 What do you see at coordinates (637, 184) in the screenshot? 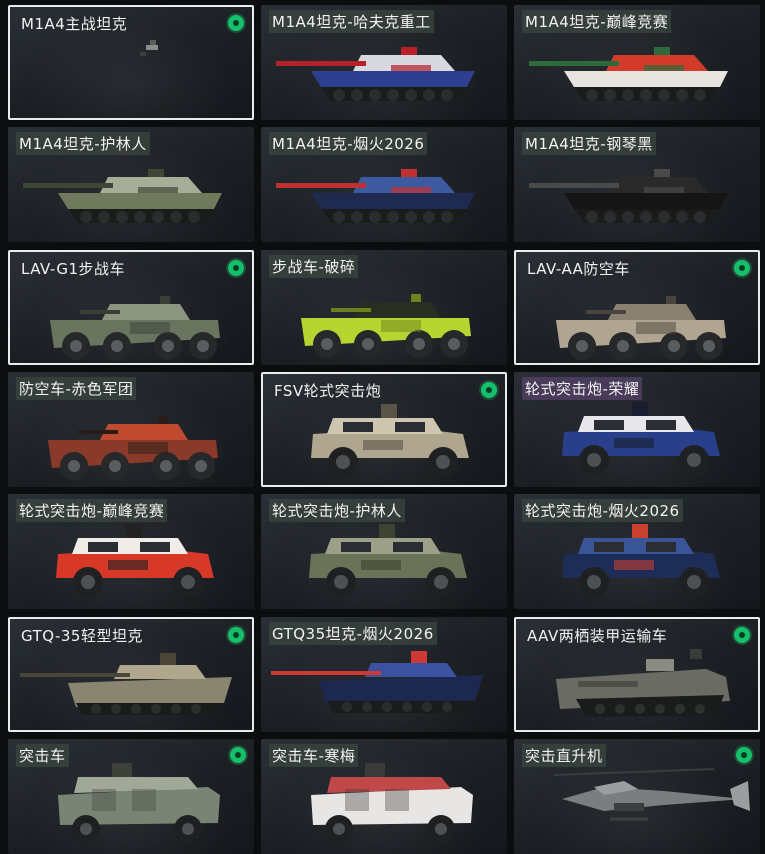
I see `vehicle-card: M1A4坦克-钢琴黑` at bounding box center [637, 184].